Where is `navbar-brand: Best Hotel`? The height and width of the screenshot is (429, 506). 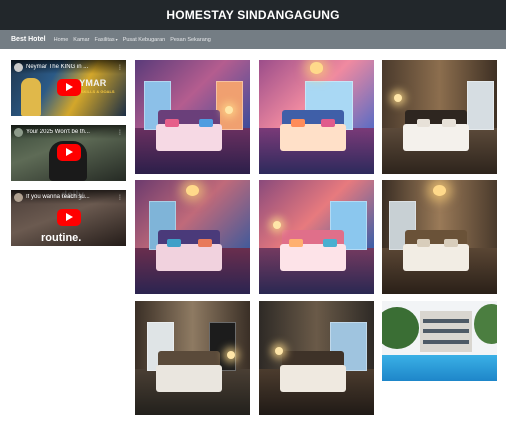 navbar-brand: Best Hotel is located at coordinates (28, 39).